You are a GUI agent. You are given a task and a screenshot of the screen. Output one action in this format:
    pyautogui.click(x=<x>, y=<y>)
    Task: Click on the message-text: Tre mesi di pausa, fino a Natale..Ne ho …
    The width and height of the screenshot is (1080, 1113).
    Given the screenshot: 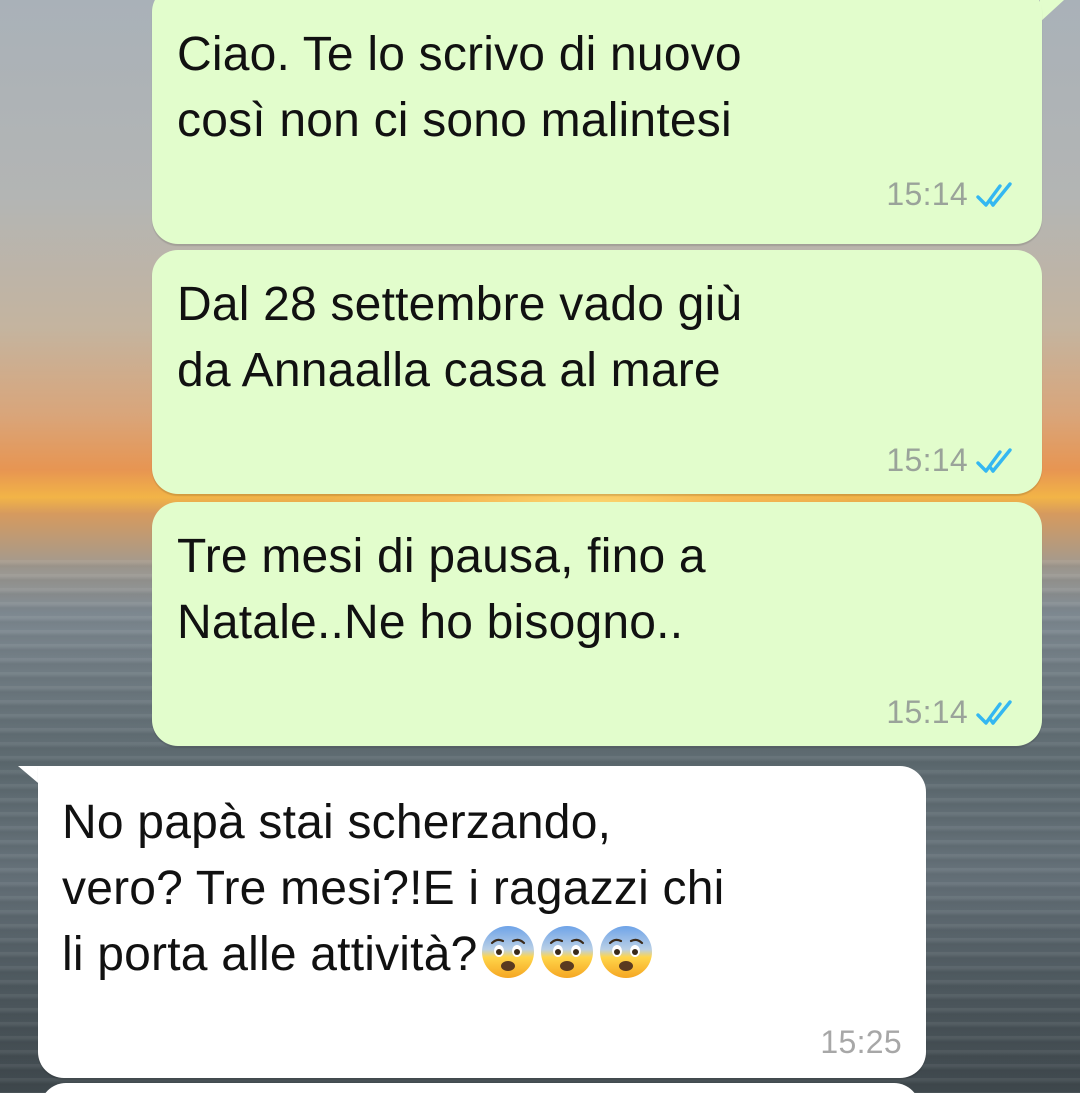 What is the action you would take?
    pyautogui.click(x=441, y=589)
    